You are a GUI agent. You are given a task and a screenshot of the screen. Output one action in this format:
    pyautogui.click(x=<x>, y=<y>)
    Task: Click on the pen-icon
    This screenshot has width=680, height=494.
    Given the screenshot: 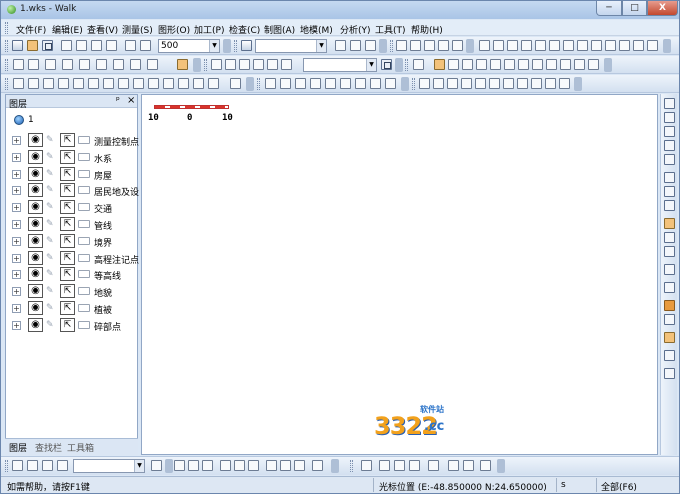 What is the action you would take?
    pyautogui.click(x=272, y=64)
    